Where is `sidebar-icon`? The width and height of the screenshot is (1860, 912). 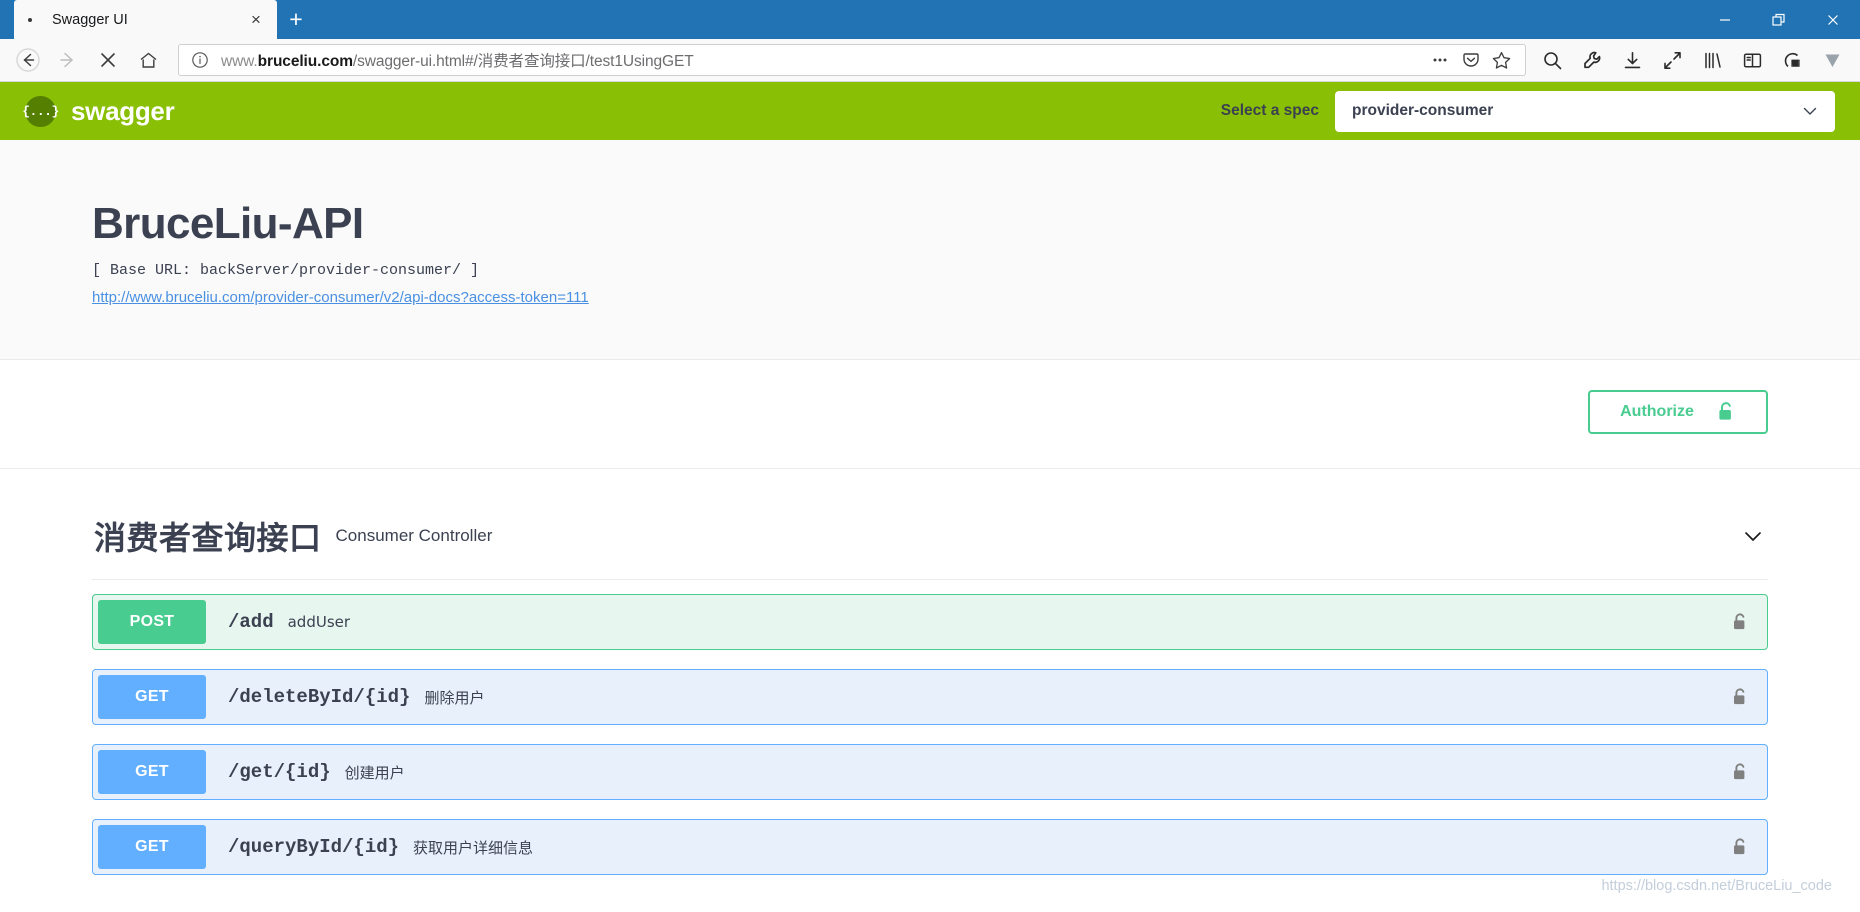 sidebar-icon is located at coordinates (1752, 60).